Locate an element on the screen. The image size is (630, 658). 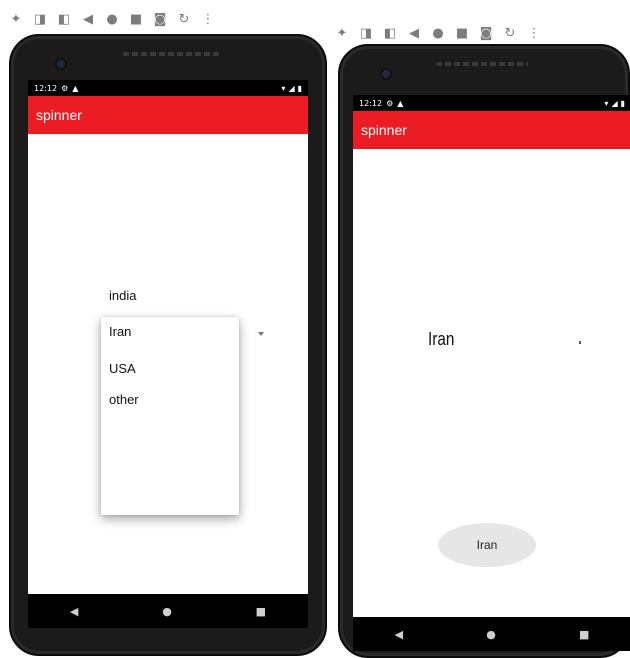
dropdown-item-iran: Iran is located at coordinates (120, 331).